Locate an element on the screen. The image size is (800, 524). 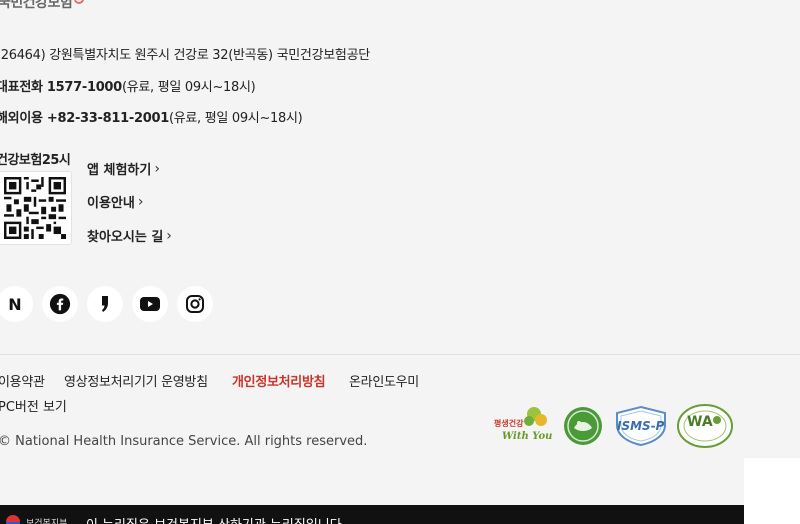
overseas-phone-hours: (유료, 평일 09시~18시) is located at coordinates (235, 118).